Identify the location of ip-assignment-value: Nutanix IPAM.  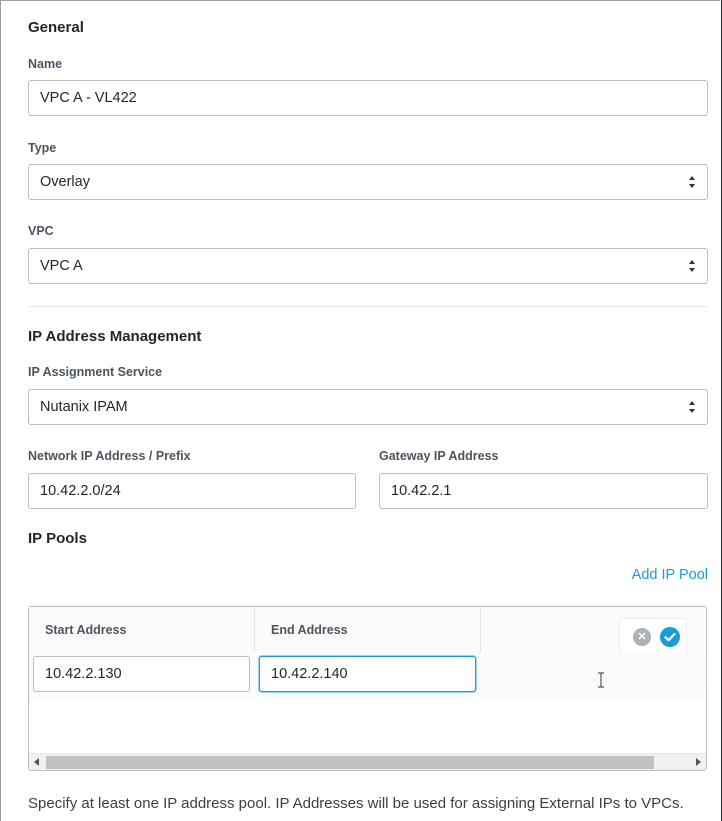
(84, 407).